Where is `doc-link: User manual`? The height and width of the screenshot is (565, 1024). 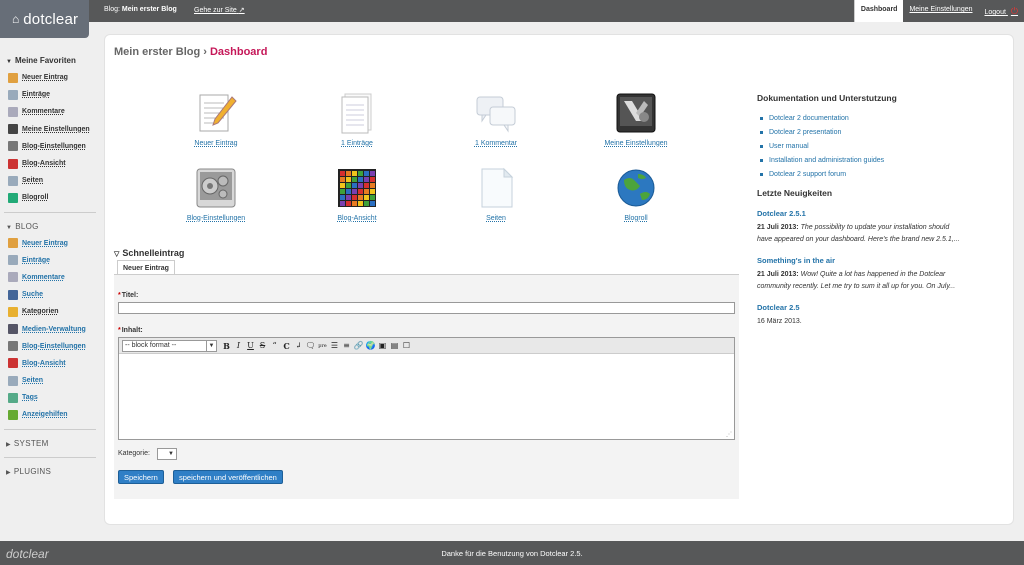 doc-link: User manual is located at coordinates (822, 146).